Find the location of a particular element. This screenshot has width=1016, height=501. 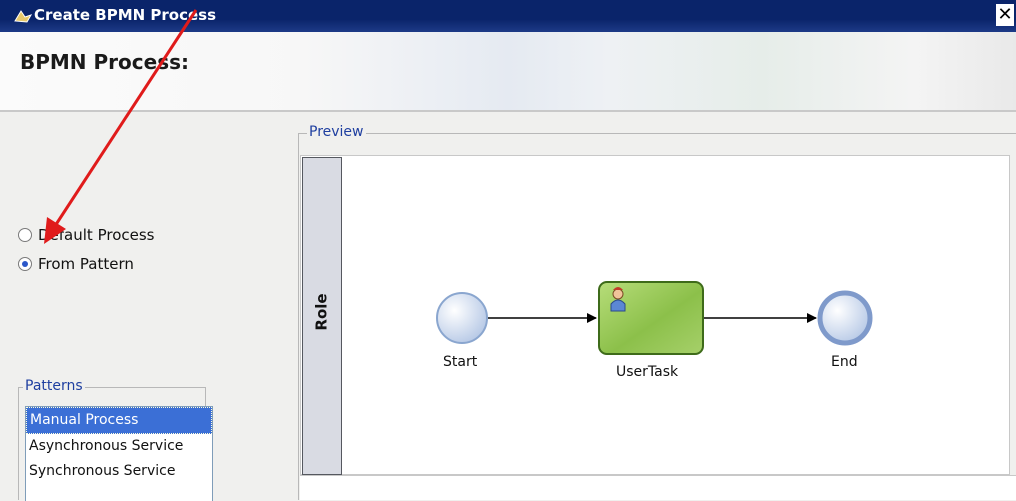

end-event is located at coordinates (845, 318).